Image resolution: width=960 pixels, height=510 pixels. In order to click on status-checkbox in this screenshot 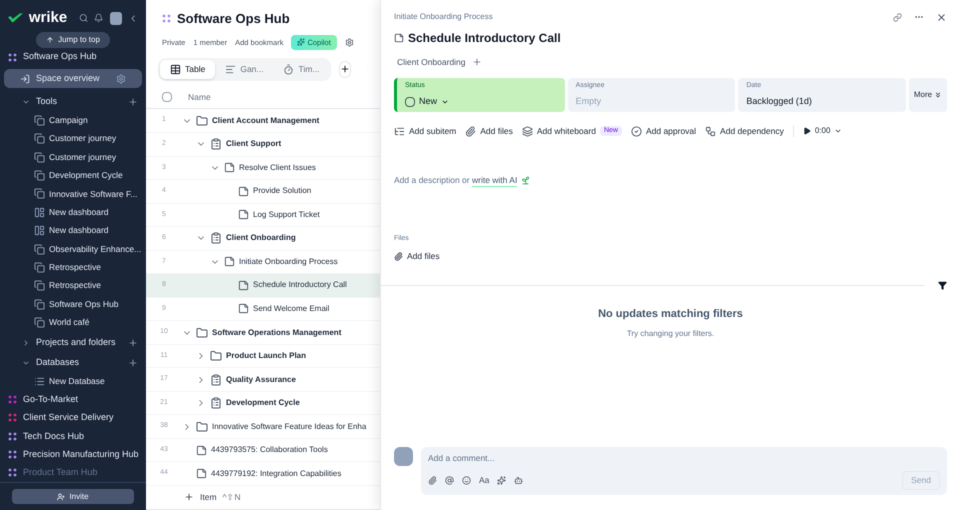, I will do `click(410, 101)`.